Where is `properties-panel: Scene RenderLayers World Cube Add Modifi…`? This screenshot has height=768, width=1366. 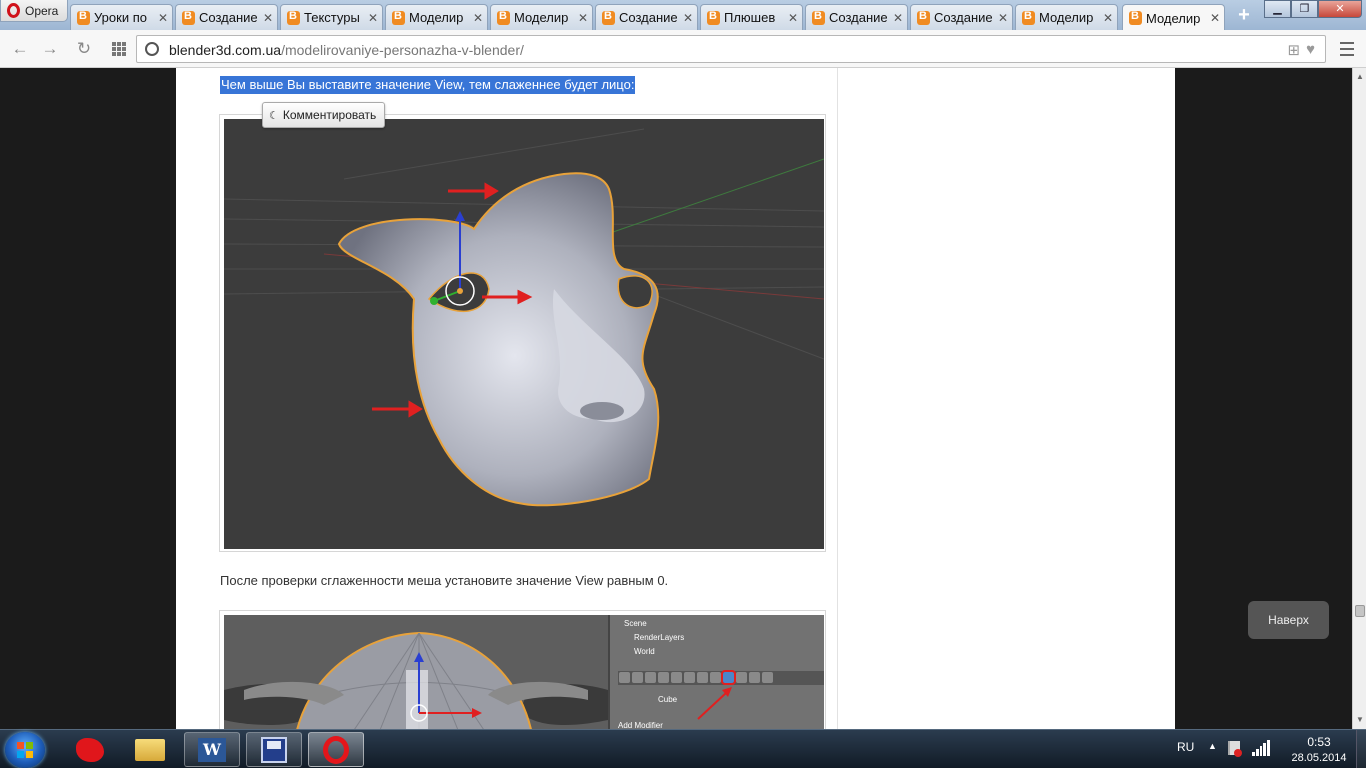 properties-panel: Scene RenderLayers World Cube Add Modifi… is located at coordinates (716, 672).